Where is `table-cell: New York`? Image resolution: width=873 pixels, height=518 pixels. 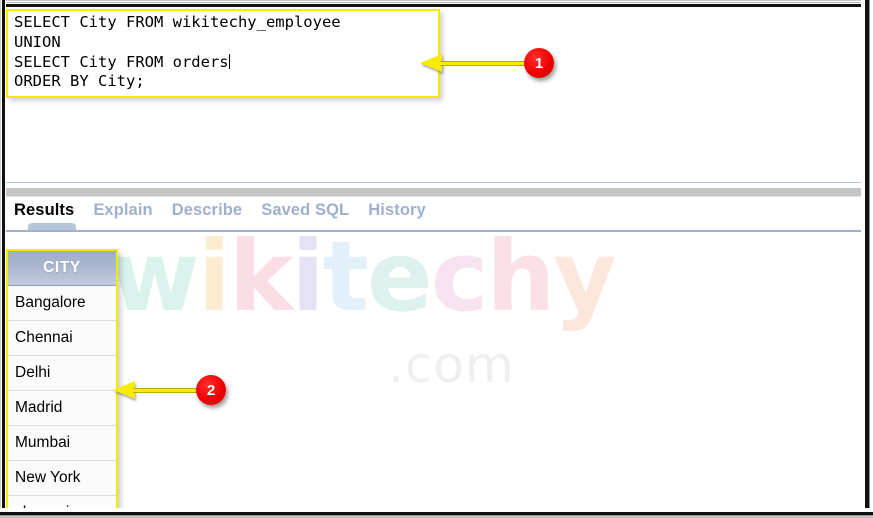 table-cell: New York is located at coordinates (62, 478).